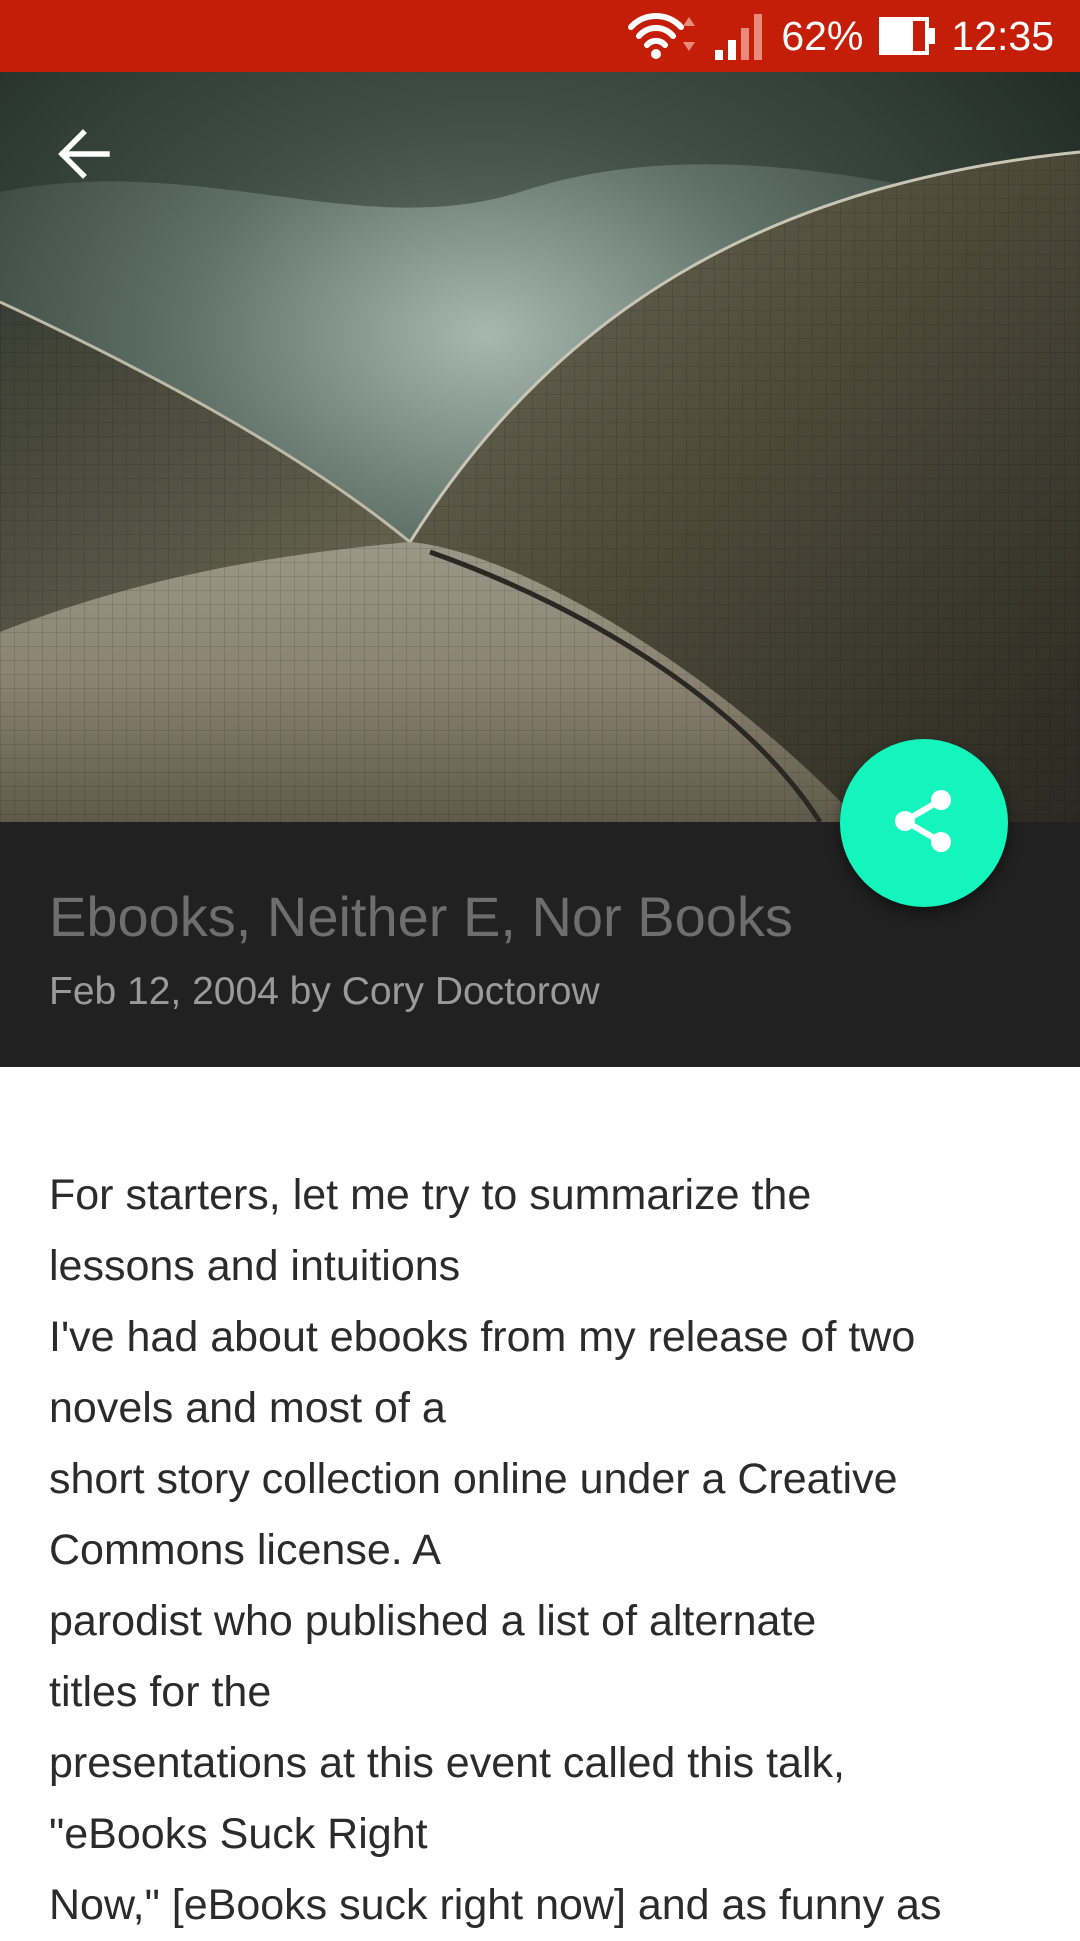  I want to click on battery-icon, so click(907, 36).